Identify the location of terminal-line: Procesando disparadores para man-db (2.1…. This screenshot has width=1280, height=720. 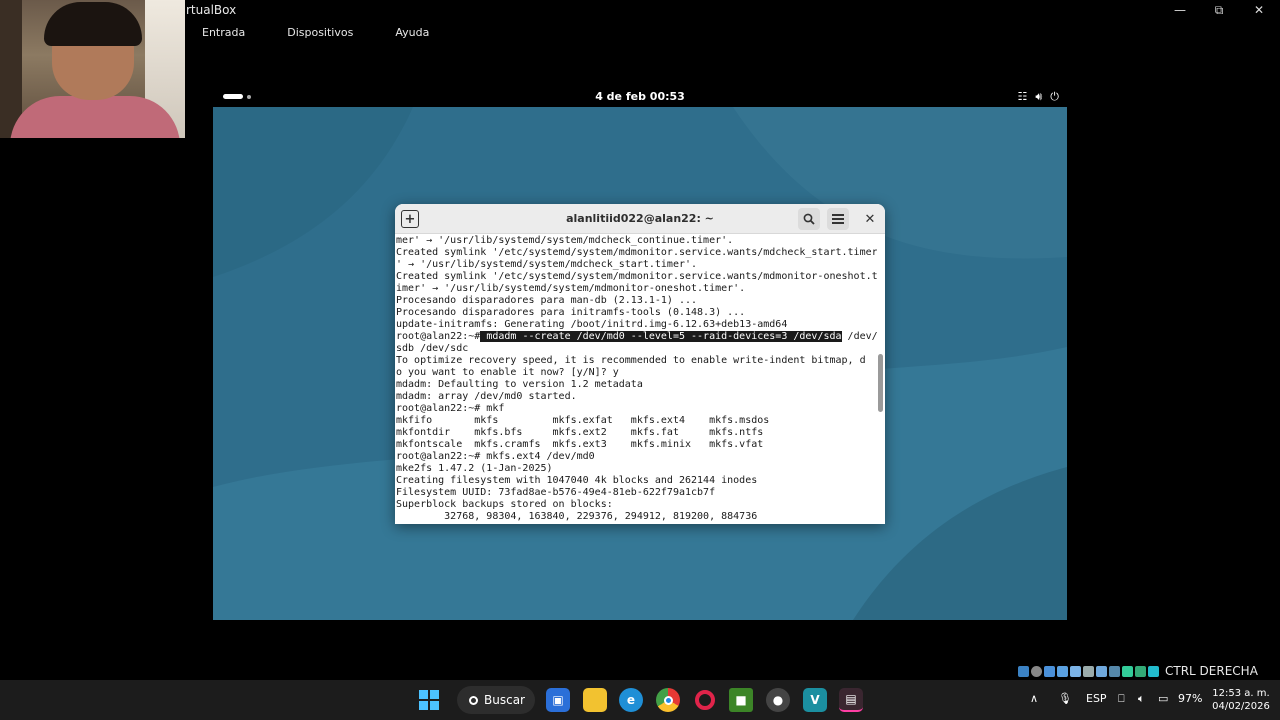
(547, 300).